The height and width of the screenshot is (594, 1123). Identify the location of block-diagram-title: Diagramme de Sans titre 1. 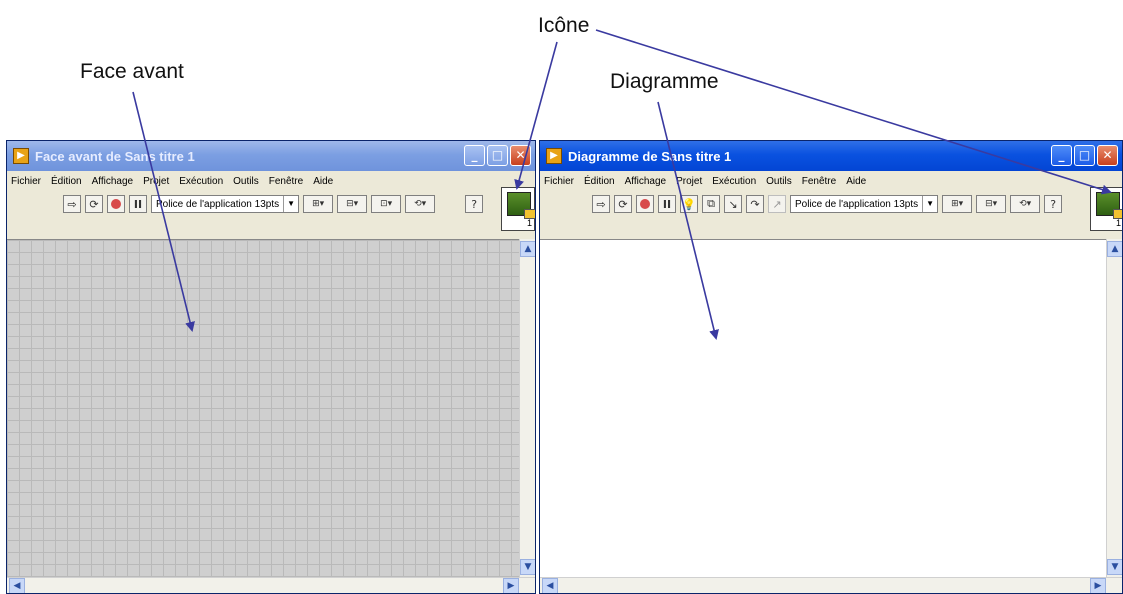
(650, 156).